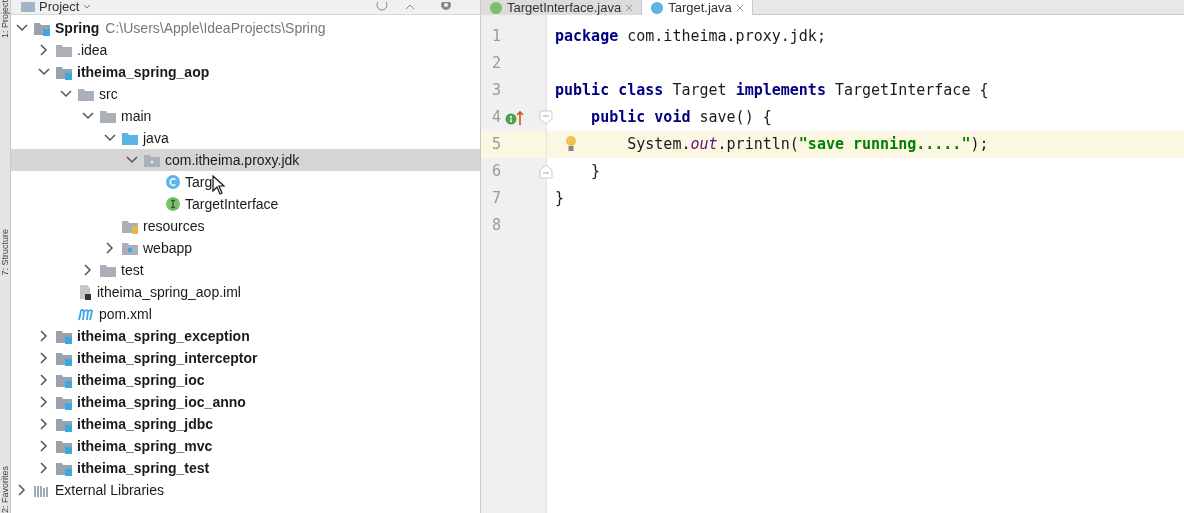 The width and height of the screenshot is (1184, 513). Describe the element at coordinates (145, 424) in the screenshot. I see `tree-label: itheima_spring_jdbc` at that location.